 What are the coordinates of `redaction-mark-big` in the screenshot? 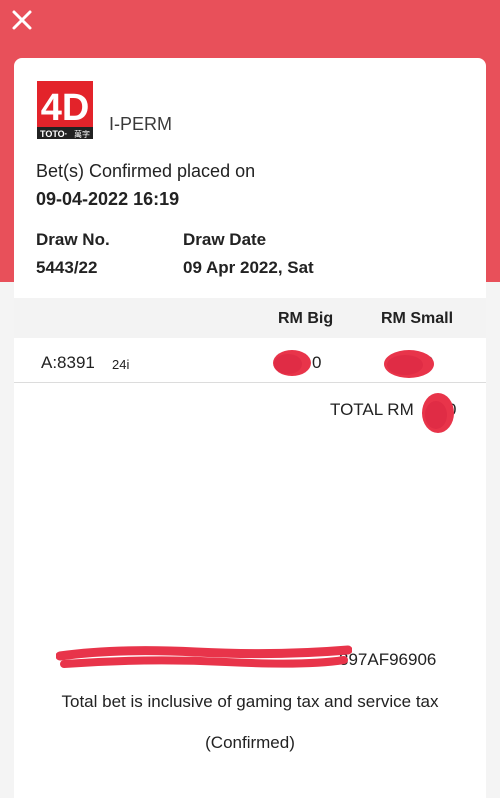 It's located at (292, 363).